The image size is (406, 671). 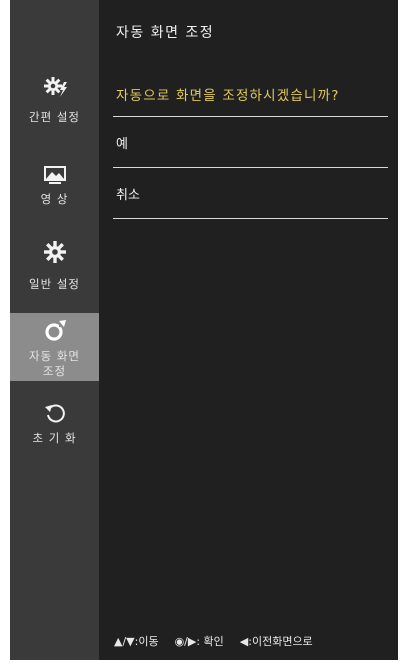 I want to click on quick-settings-icon, so click(x=55, y=88).